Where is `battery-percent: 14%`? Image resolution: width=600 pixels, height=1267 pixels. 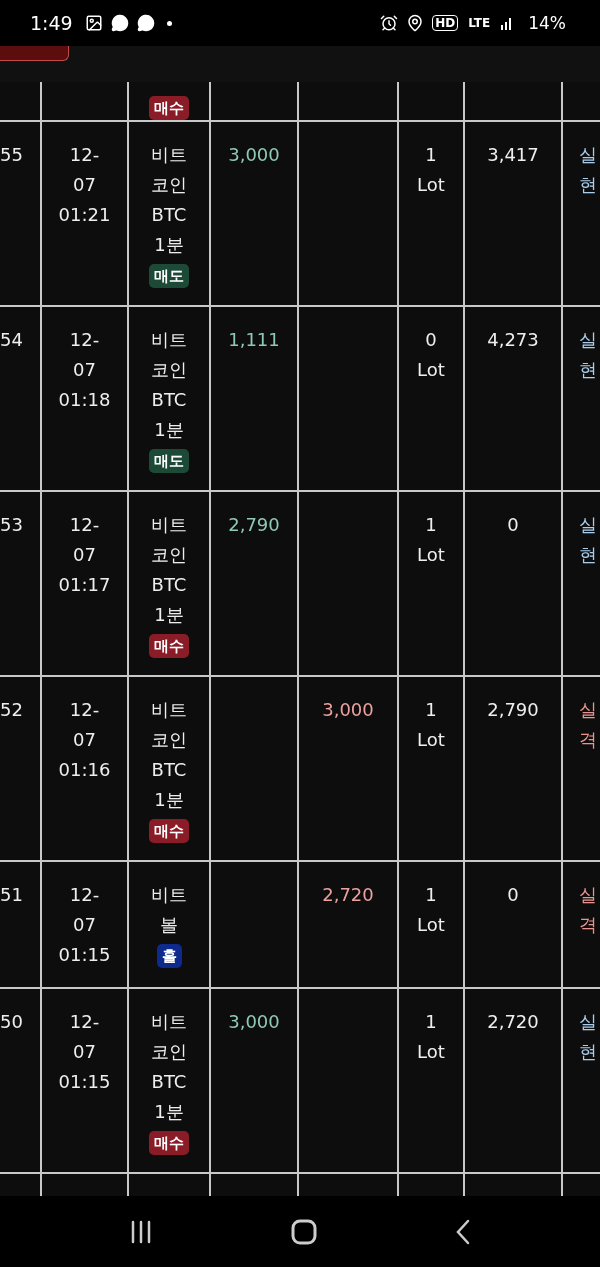 battery-percent: 14% is located at coordinates (547, 23).